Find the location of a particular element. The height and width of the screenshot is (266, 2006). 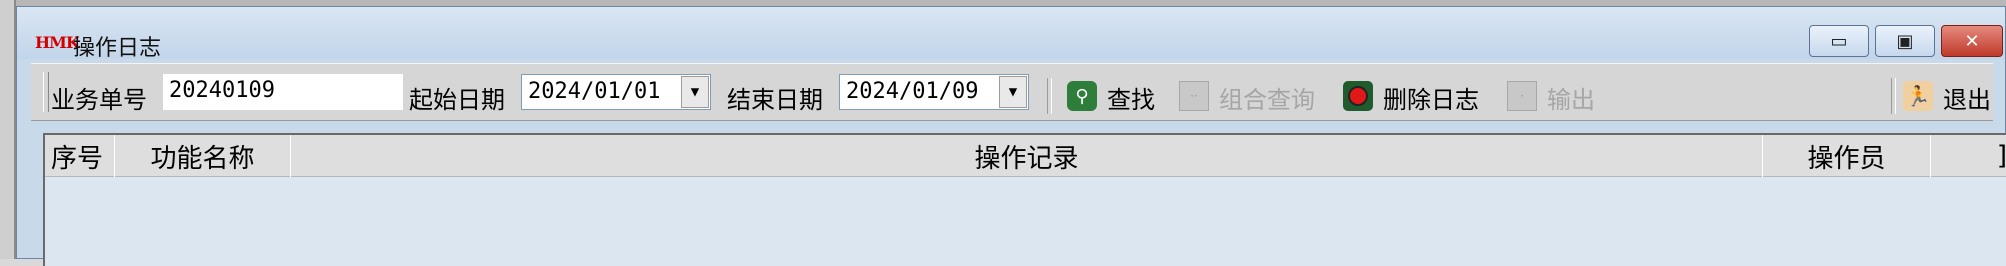

order-no-label: 业务单号 is located at coordinates (99, 100).